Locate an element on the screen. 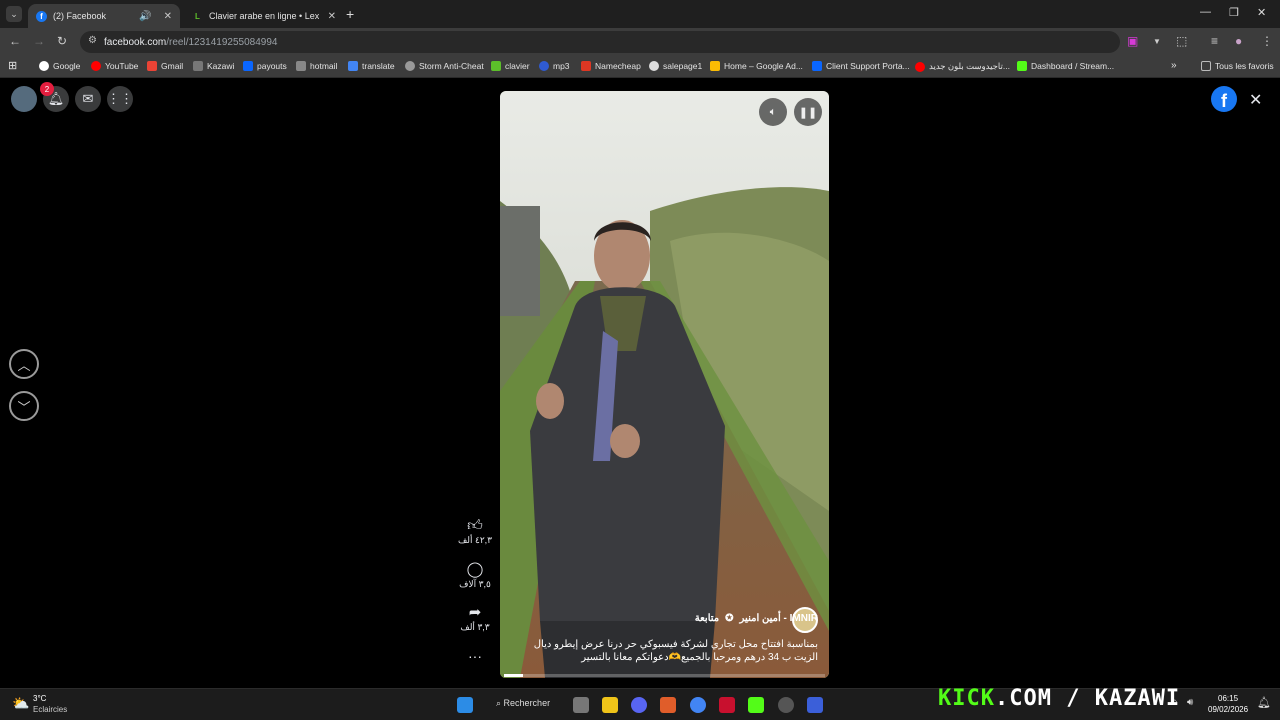  kick-watermark: KICK.COM / KAZAWI is located at coordinates (1059, 698).